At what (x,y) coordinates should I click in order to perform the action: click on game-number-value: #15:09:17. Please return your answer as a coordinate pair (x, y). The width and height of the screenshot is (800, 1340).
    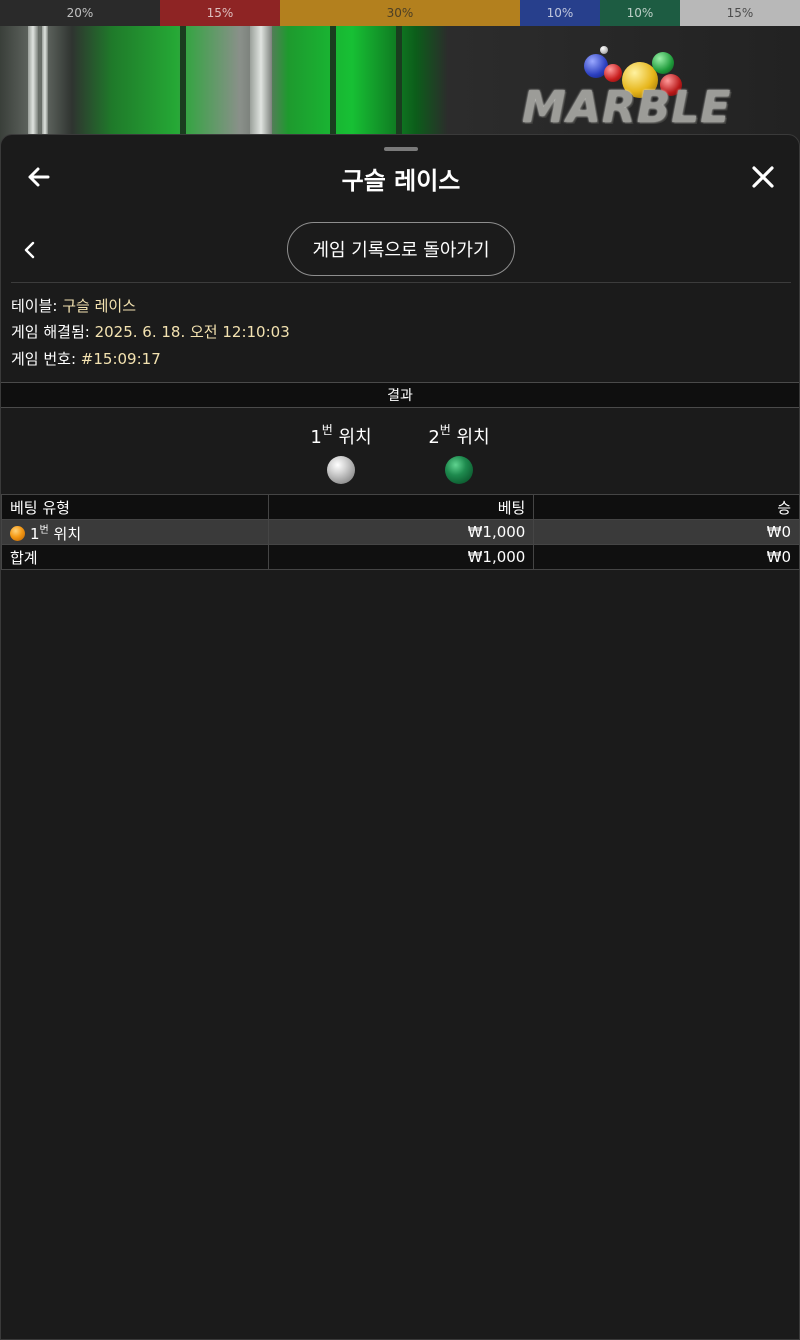
    Looking at the image, I should click on (120, 359).